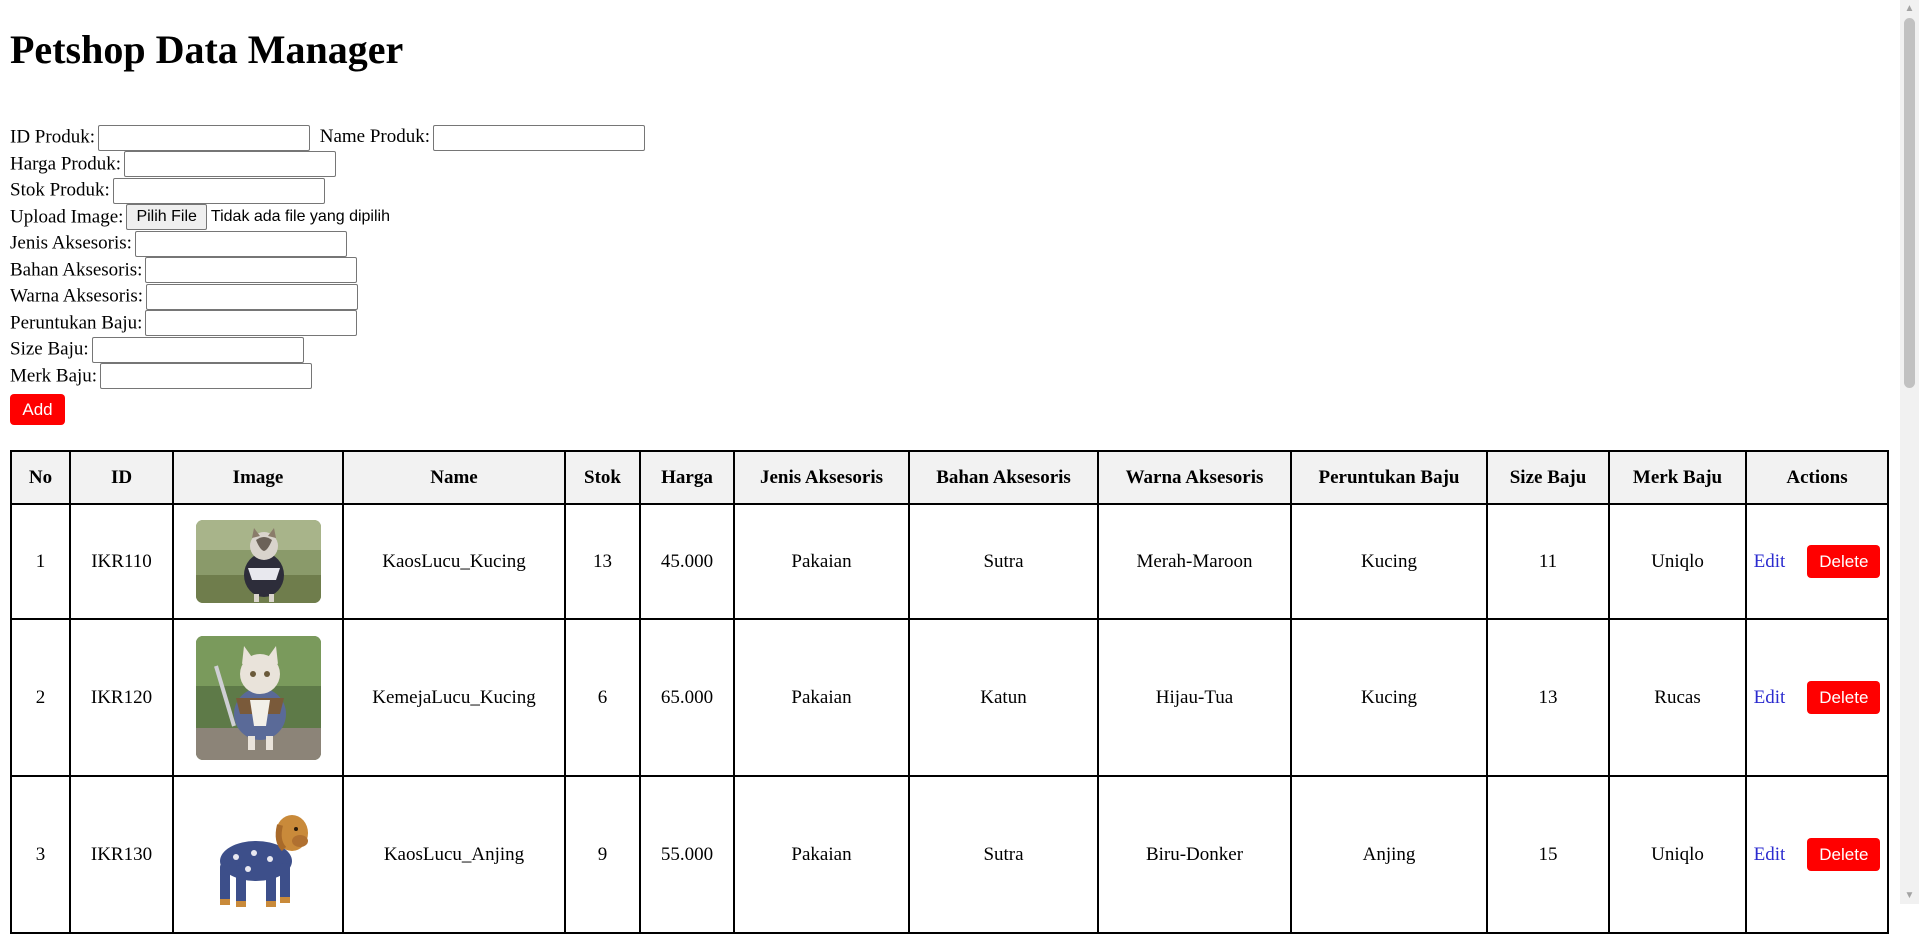  What do you see at coordinates (206, 376) in the screenshot?
I see `merk-input` at bounding box center [206, 376].